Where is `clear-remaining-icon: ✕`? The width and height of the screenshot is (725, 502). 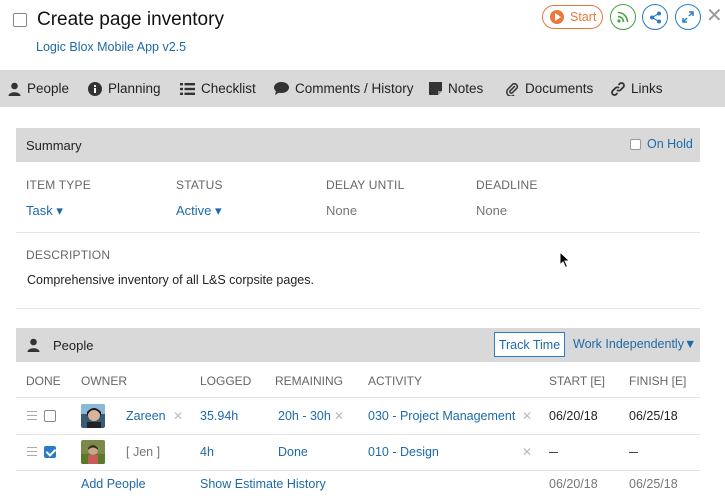
clear-remaining-icon: ✕ is located at coordinates (339, 416).